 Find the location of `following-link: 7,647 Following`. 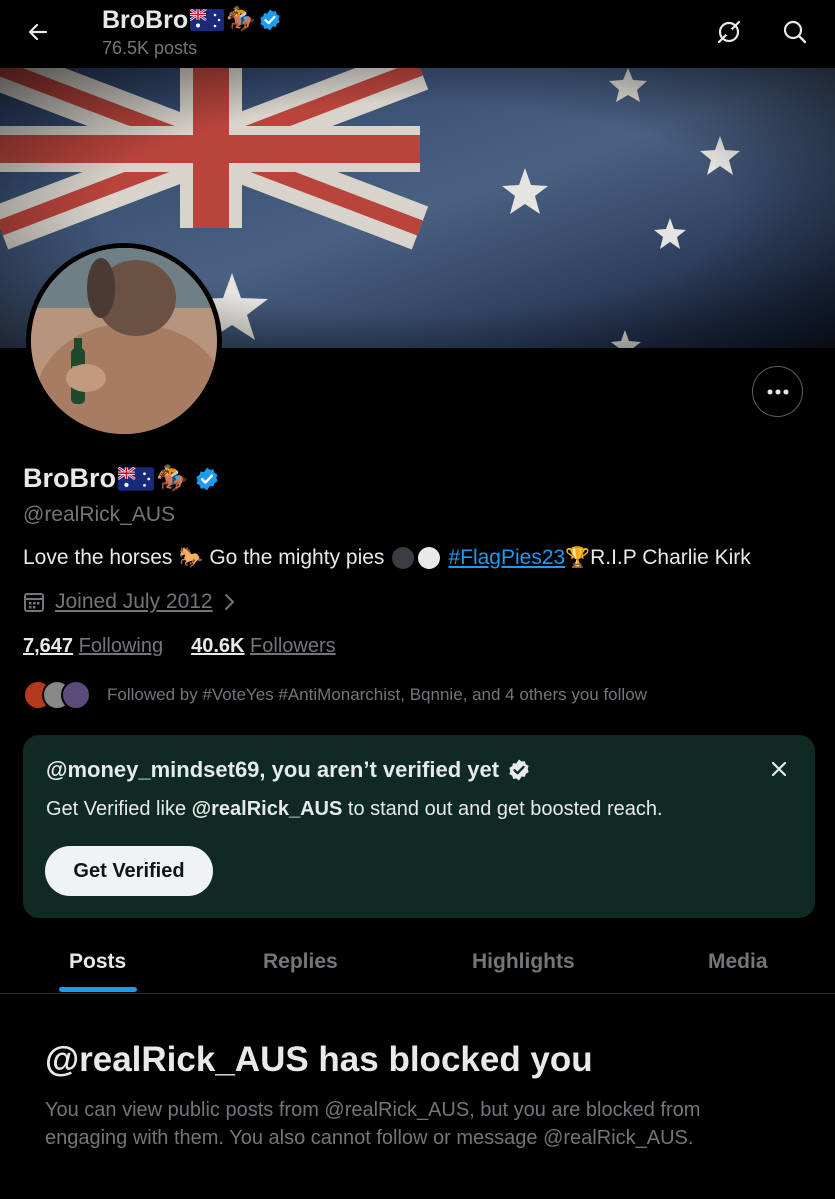

following-link: 7,647 Following is located at coordinates (93, 646).